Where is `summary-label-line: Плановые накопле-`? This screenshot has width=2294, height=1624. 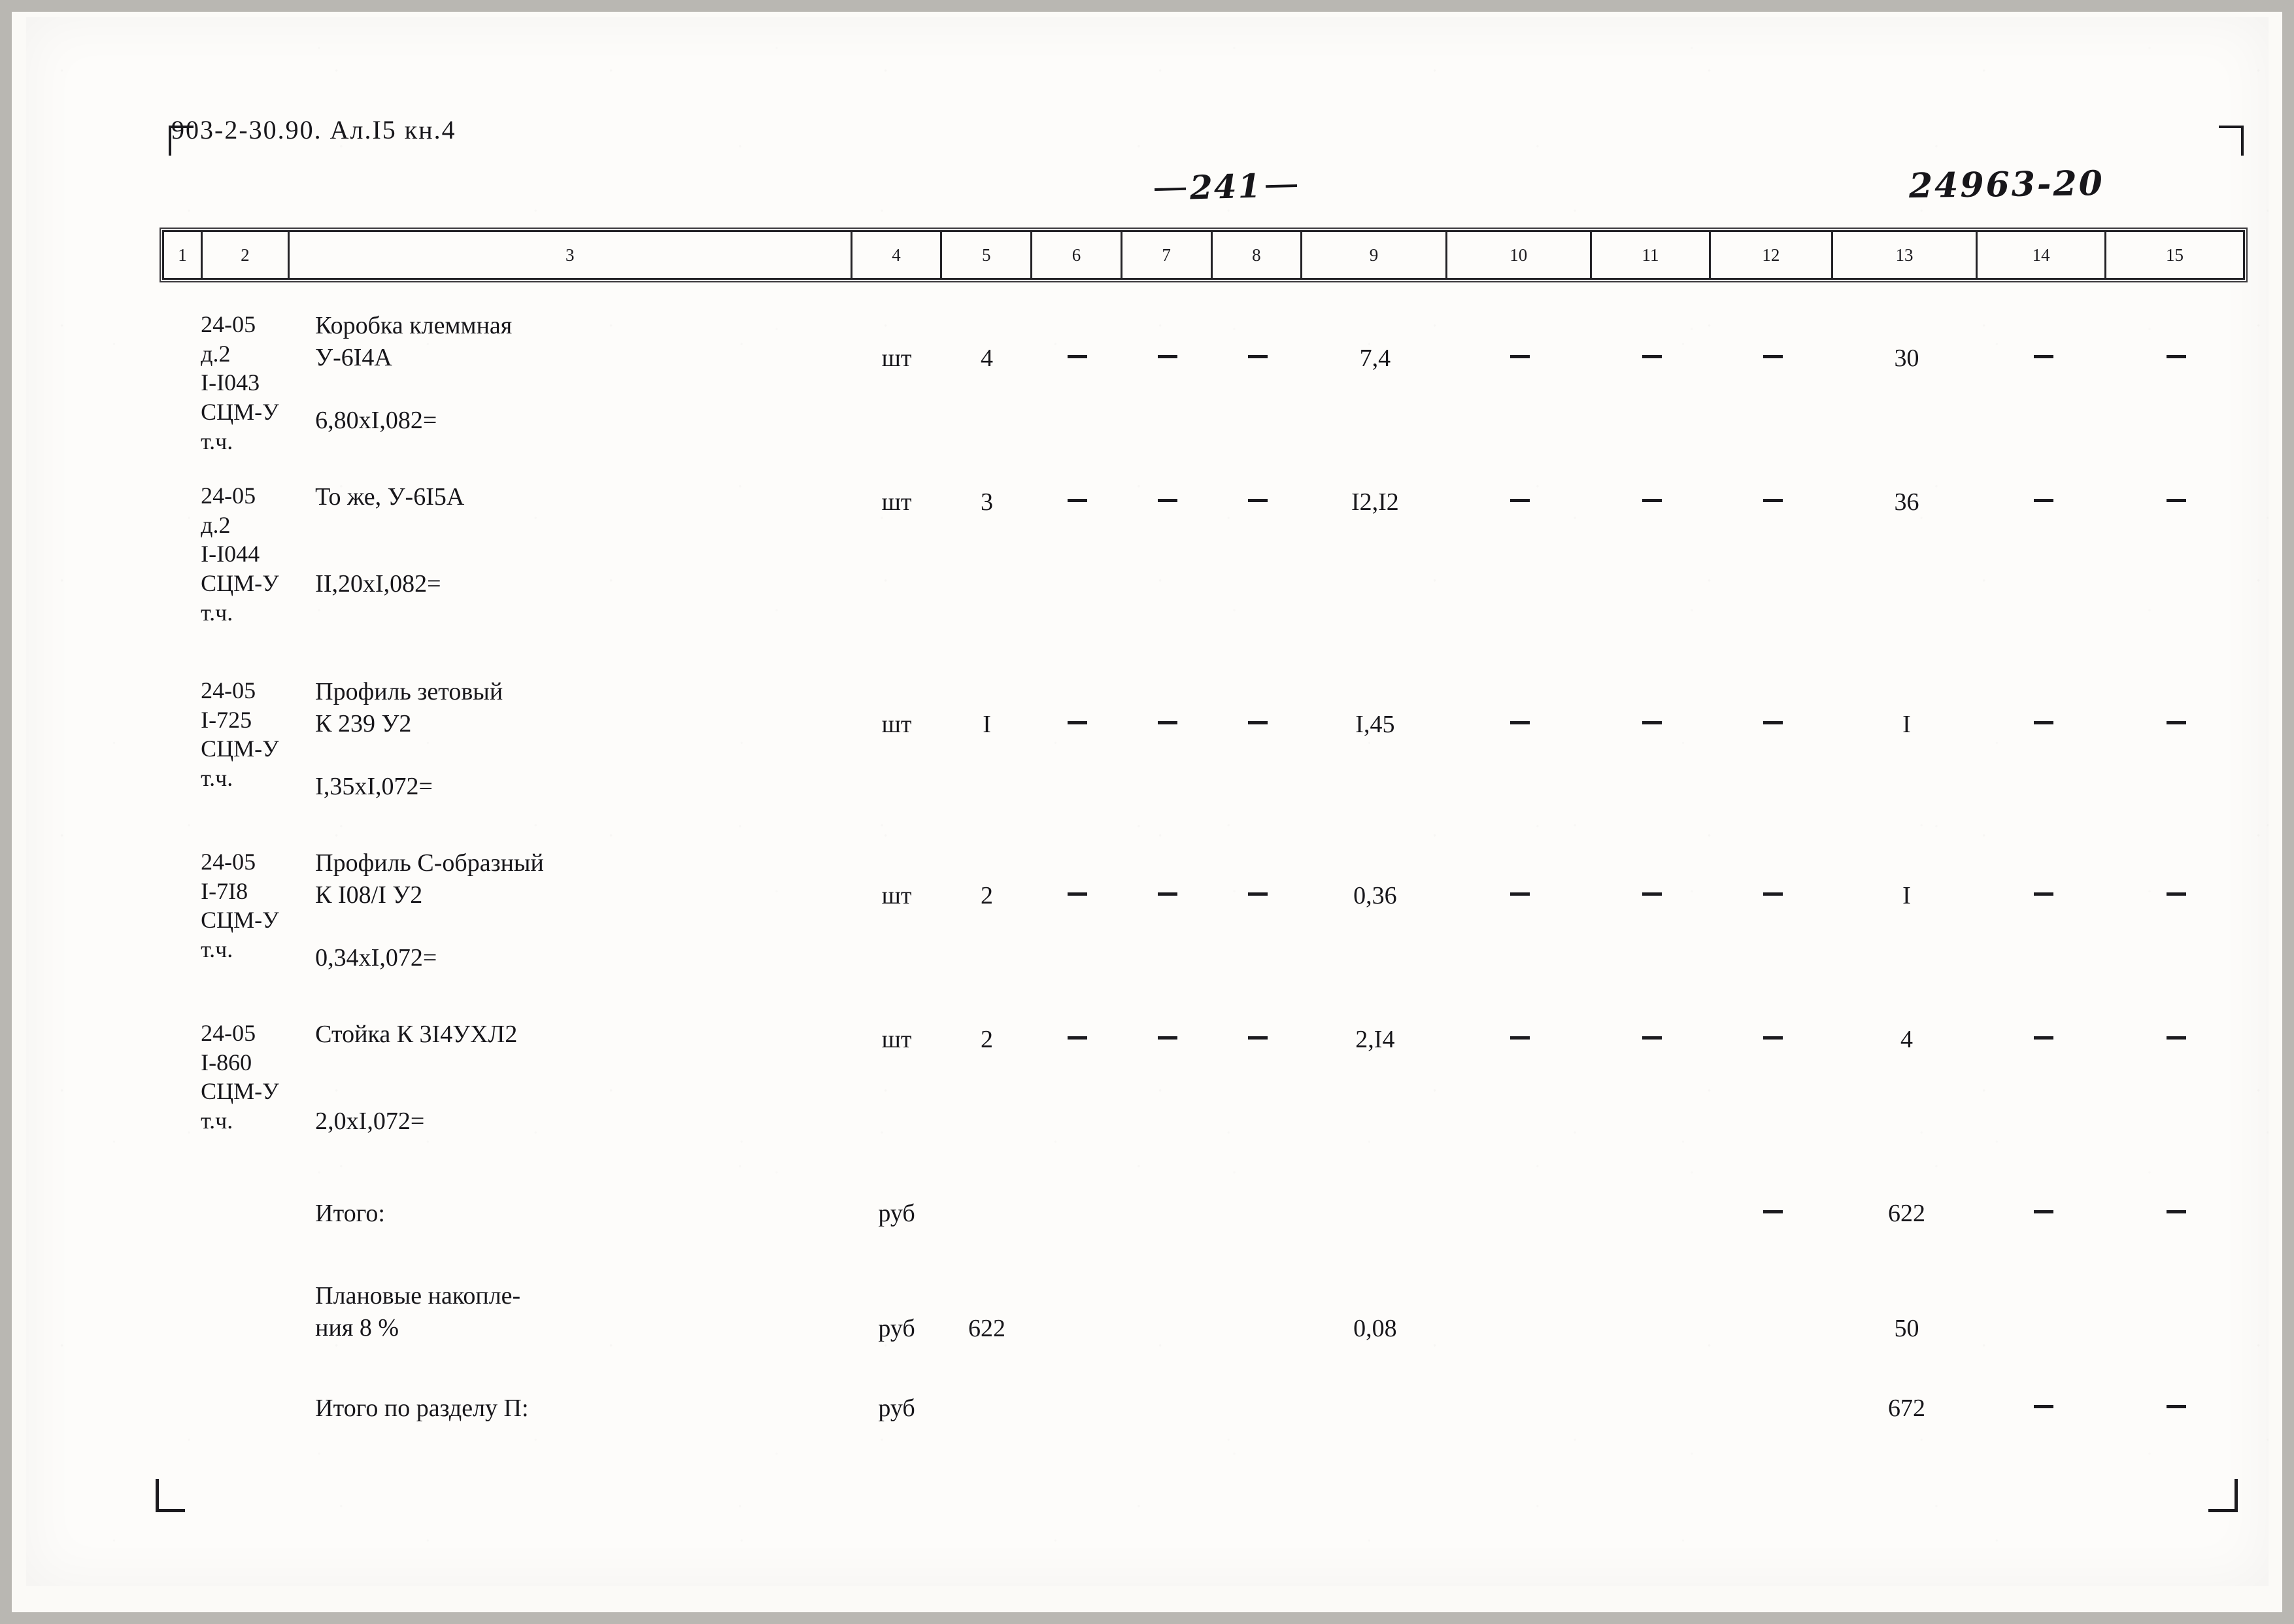 summary-label-line: Плановые накопле- is located at coordinates (418, 1296).